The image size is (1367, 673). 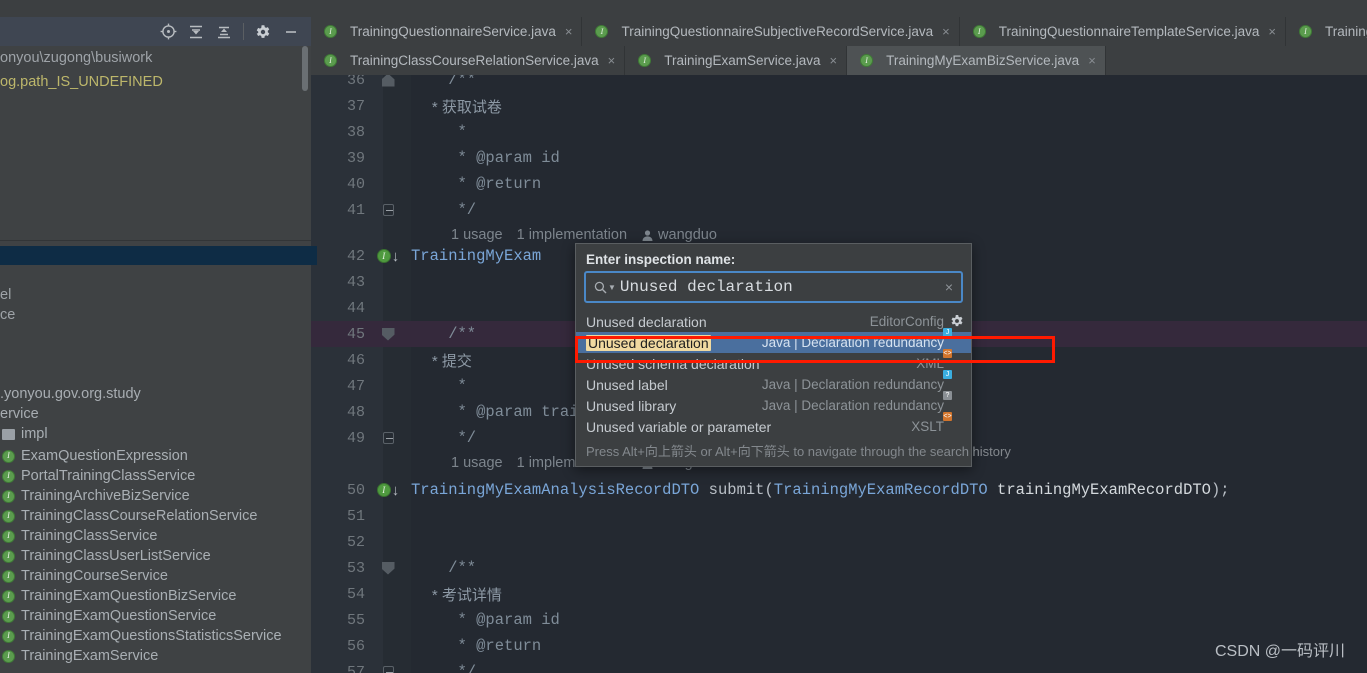 I want to click on list-item: Unused declaration EditorConfig, so click(x=773, y=321).